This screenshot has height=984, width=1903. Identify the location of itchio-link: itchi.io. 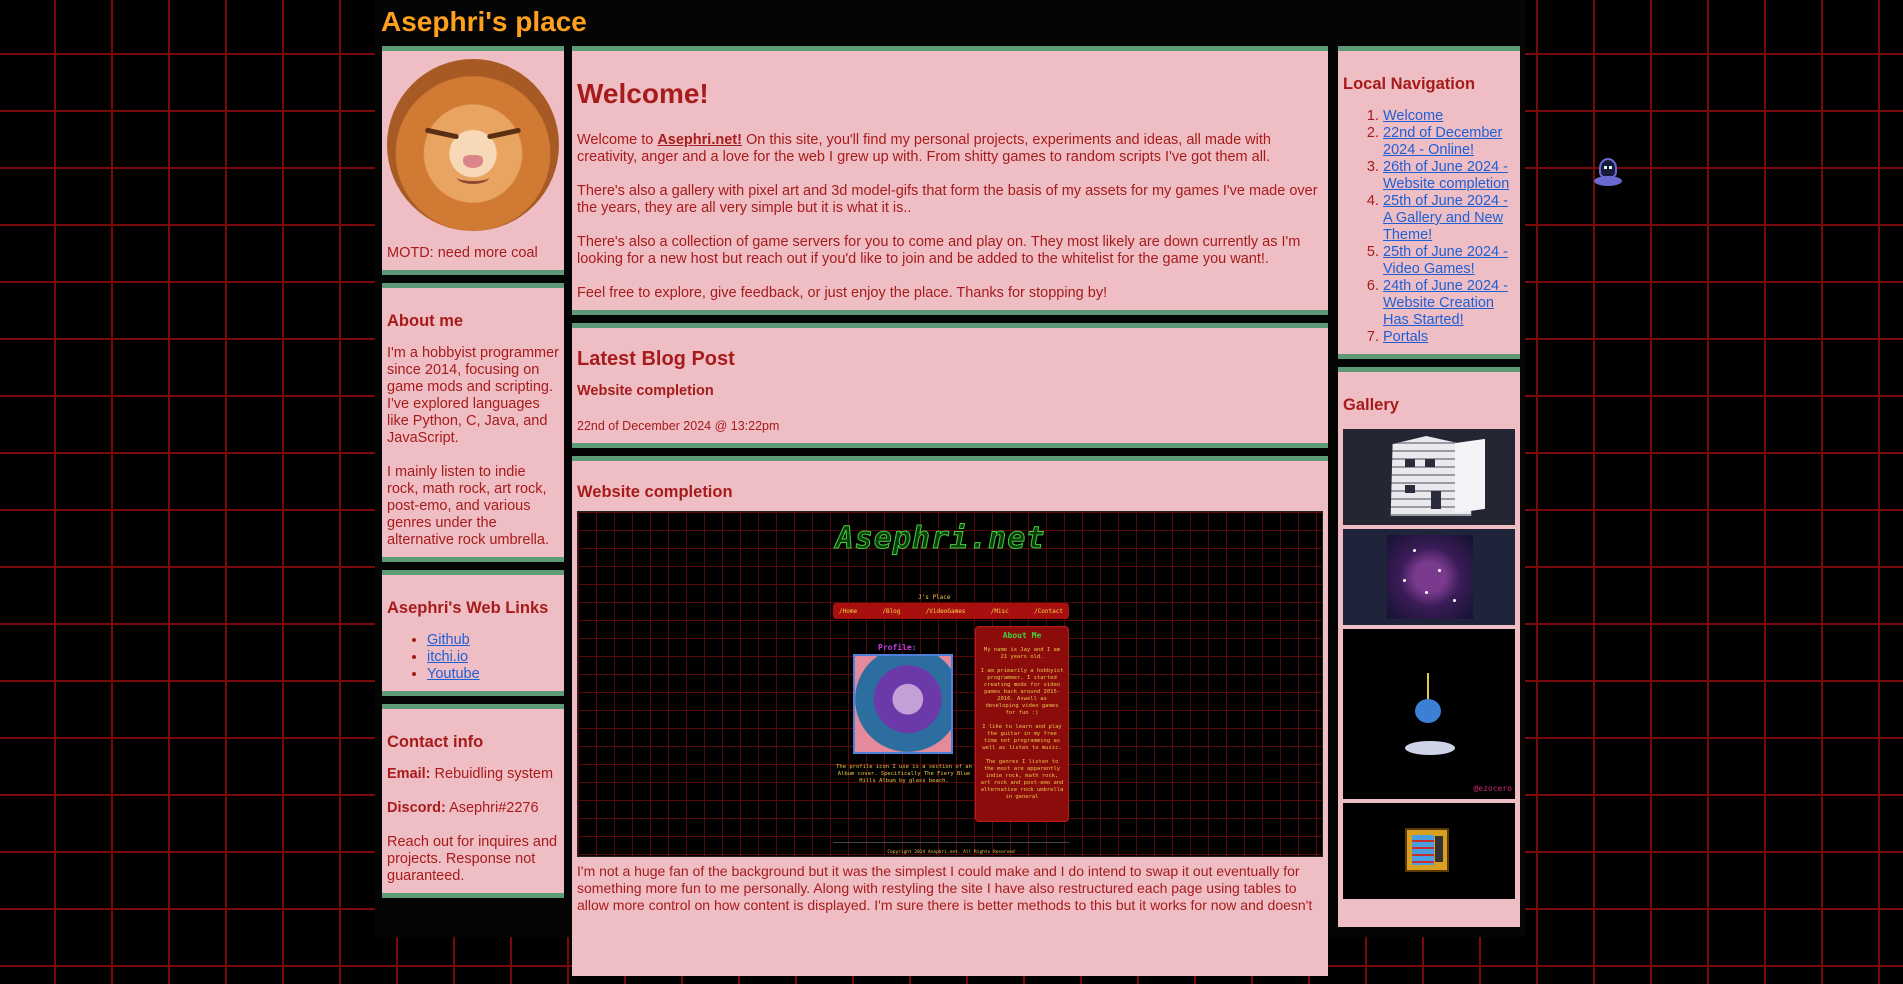
(447, 657).